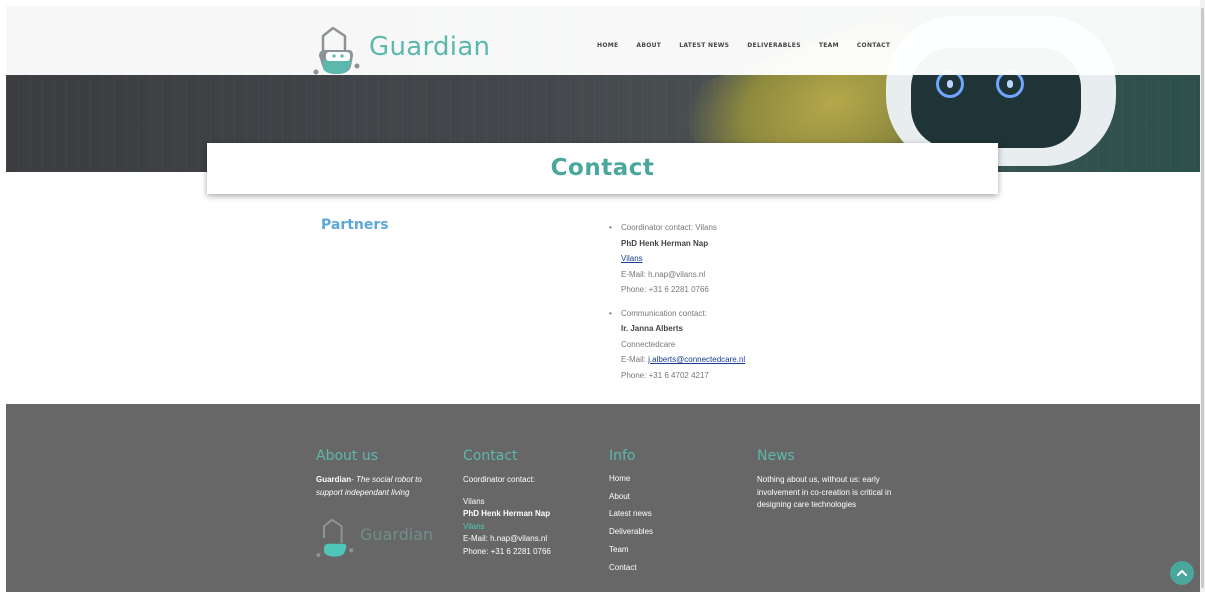 Image resolution: width=1205 pixels, height=592 pixels. Describe the element at coordinates (1202, 298) in the screenshot. I see `scrollbar-thumb` at that location.